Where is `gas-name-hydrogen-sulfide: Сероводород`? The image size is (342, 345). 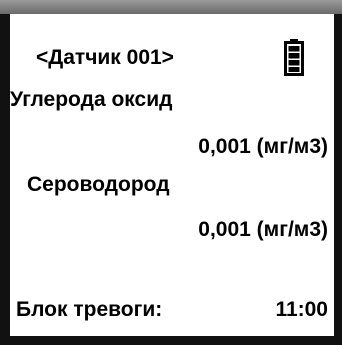
gas-name-hydrogen-sulfide: Сероводород is located at coordinates (98, 184).